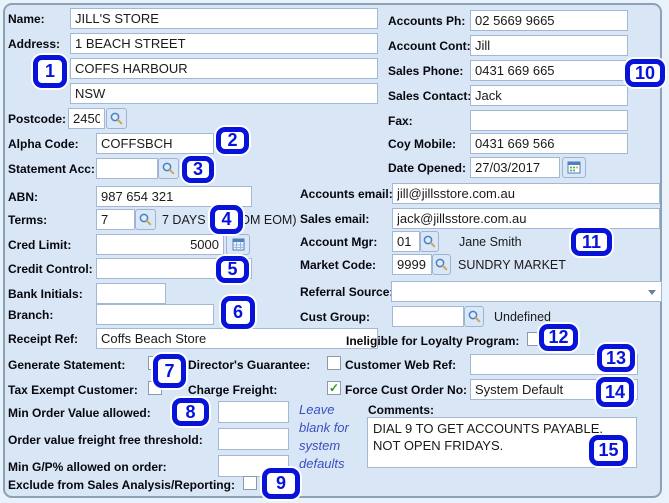 The image size is (669, 503). What do you see at coordinates (34, 44) in the screenshot?
I see `address-label: Address:` at bounding box center [34, 44].